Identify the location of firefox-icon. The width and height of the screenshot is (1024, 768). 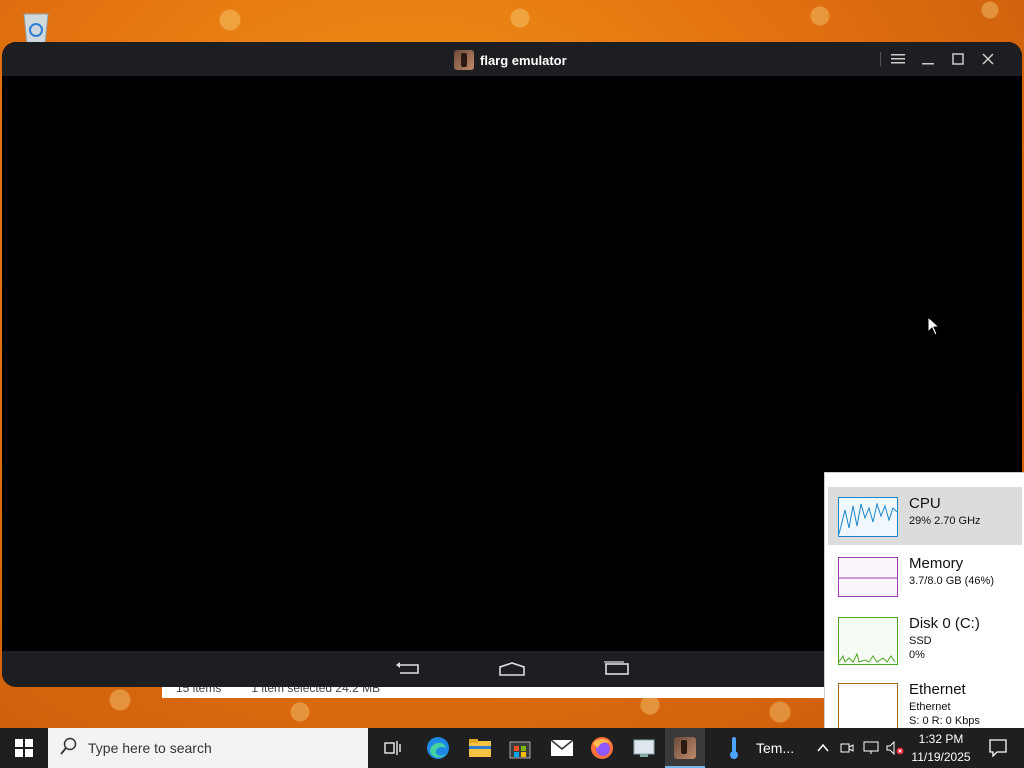
(602, 748).